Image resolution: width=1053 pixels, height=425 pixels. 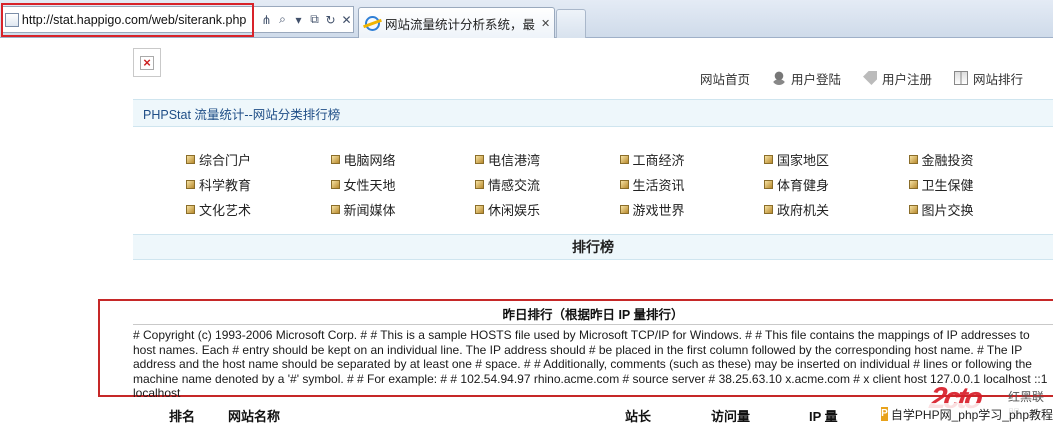 What do you see at coordinates (947, 160) in the screenshot?
I see `category-label: 金融投资` at bounding box center [947, 160].